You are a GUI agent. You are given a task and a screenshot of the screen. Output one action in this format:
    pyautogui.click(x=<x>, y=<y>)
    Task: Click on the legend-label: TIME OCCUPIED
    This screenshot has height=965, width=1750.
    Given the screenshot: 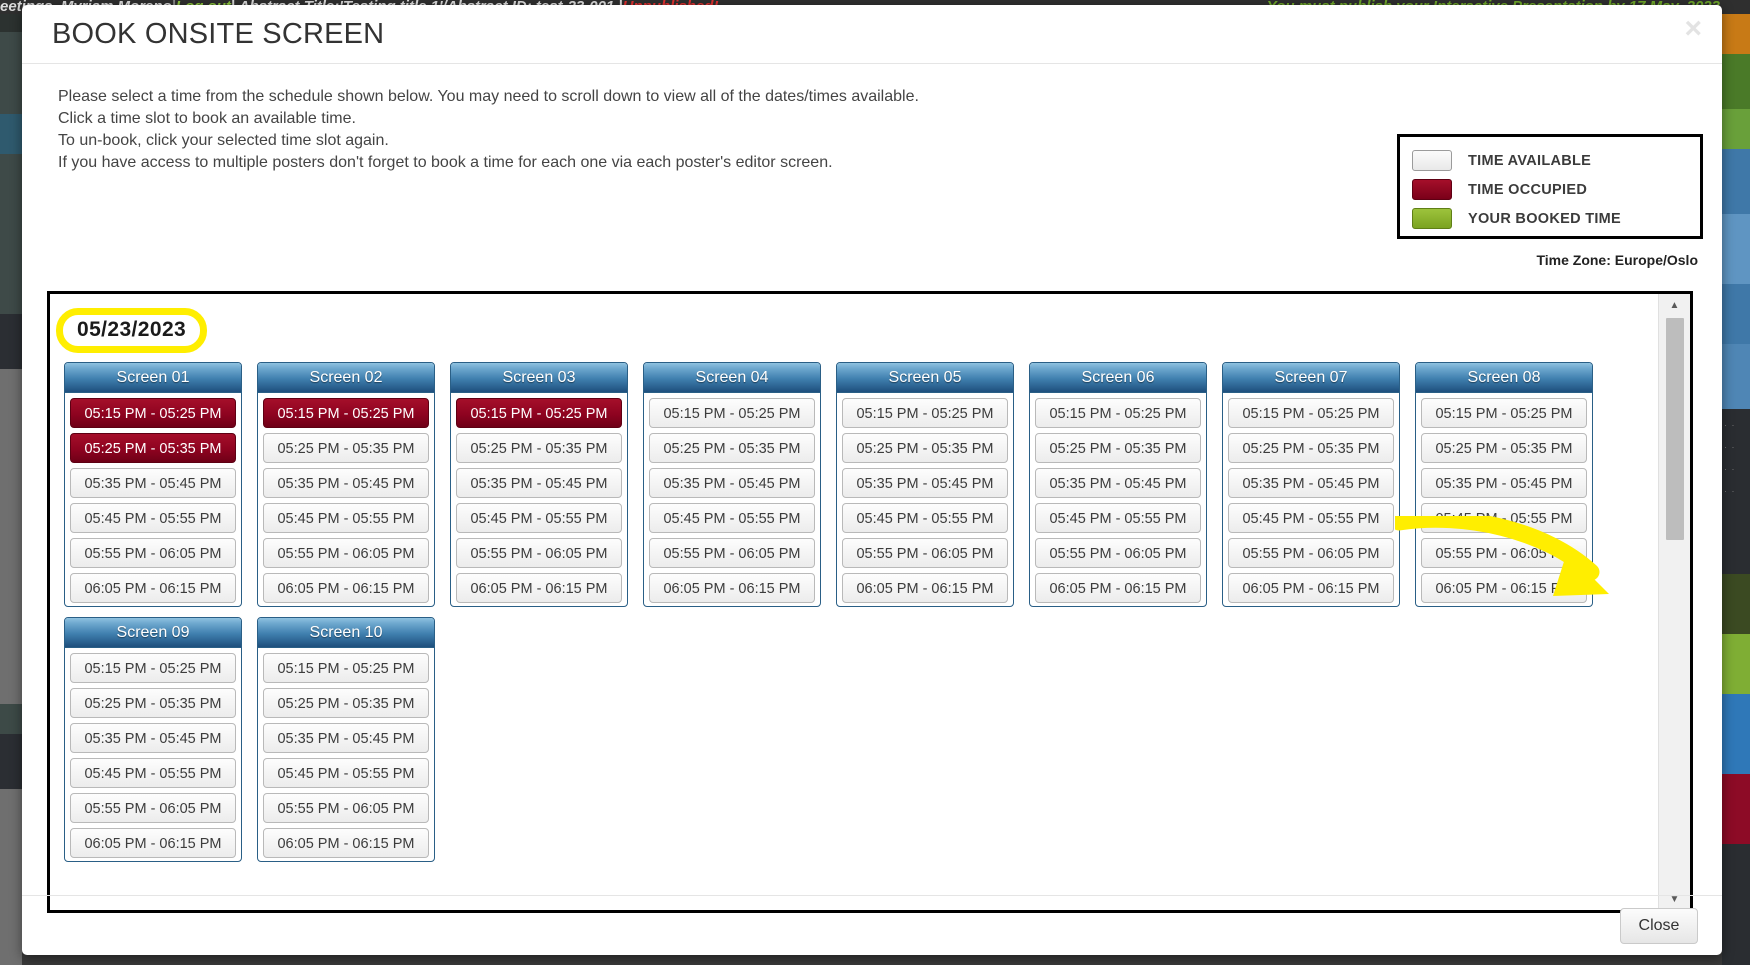 What is the action you would take?
    pyautogui.click(x=1528, y=189)
    